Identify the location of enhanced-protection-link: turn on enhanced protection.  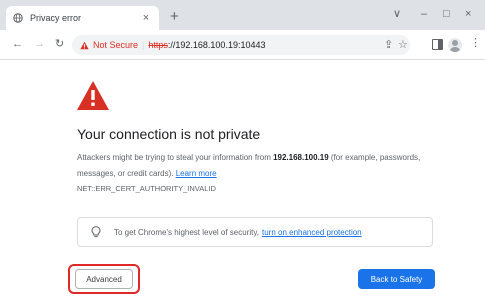
(312, 232).